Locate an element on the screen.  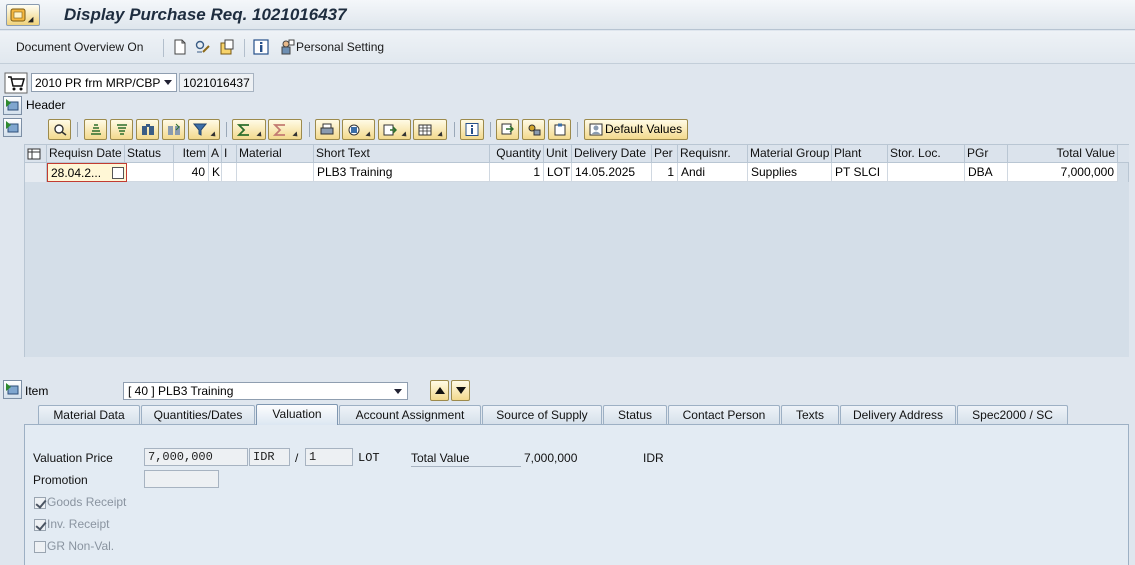
tab-source-of-supply: Source of Supply is located at coordinates (542, 414).